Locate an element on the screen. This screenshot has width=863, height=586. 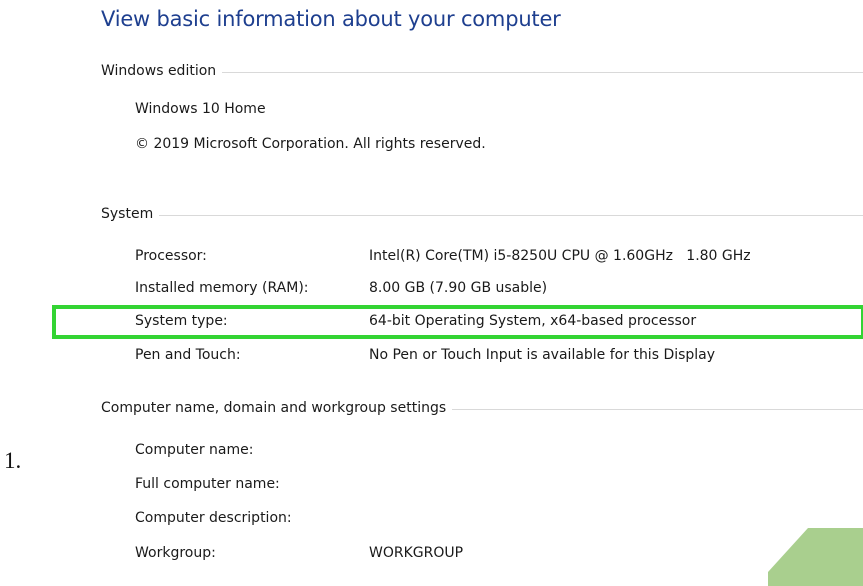
system-type-highlight is located at coordinates (457, 322).